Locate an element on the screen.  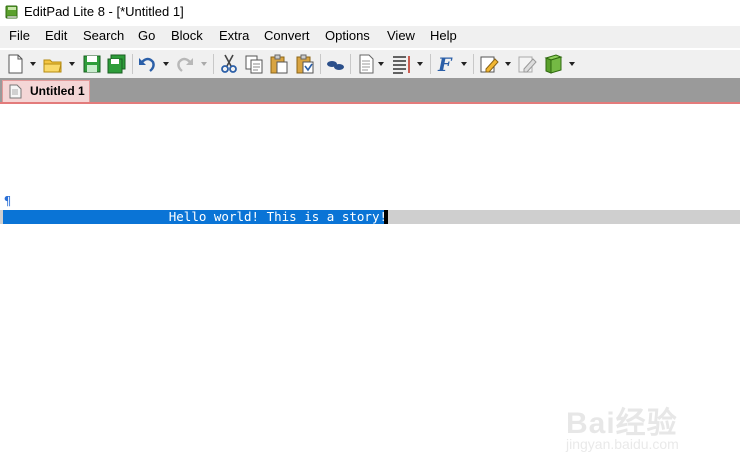
menu-view: View is located at coordinates (401, 35).